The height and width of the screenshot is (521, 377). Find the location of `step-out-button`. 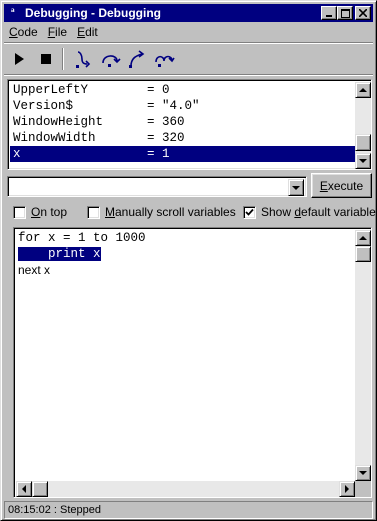

step-out-button is located at coordinates (137, 59).